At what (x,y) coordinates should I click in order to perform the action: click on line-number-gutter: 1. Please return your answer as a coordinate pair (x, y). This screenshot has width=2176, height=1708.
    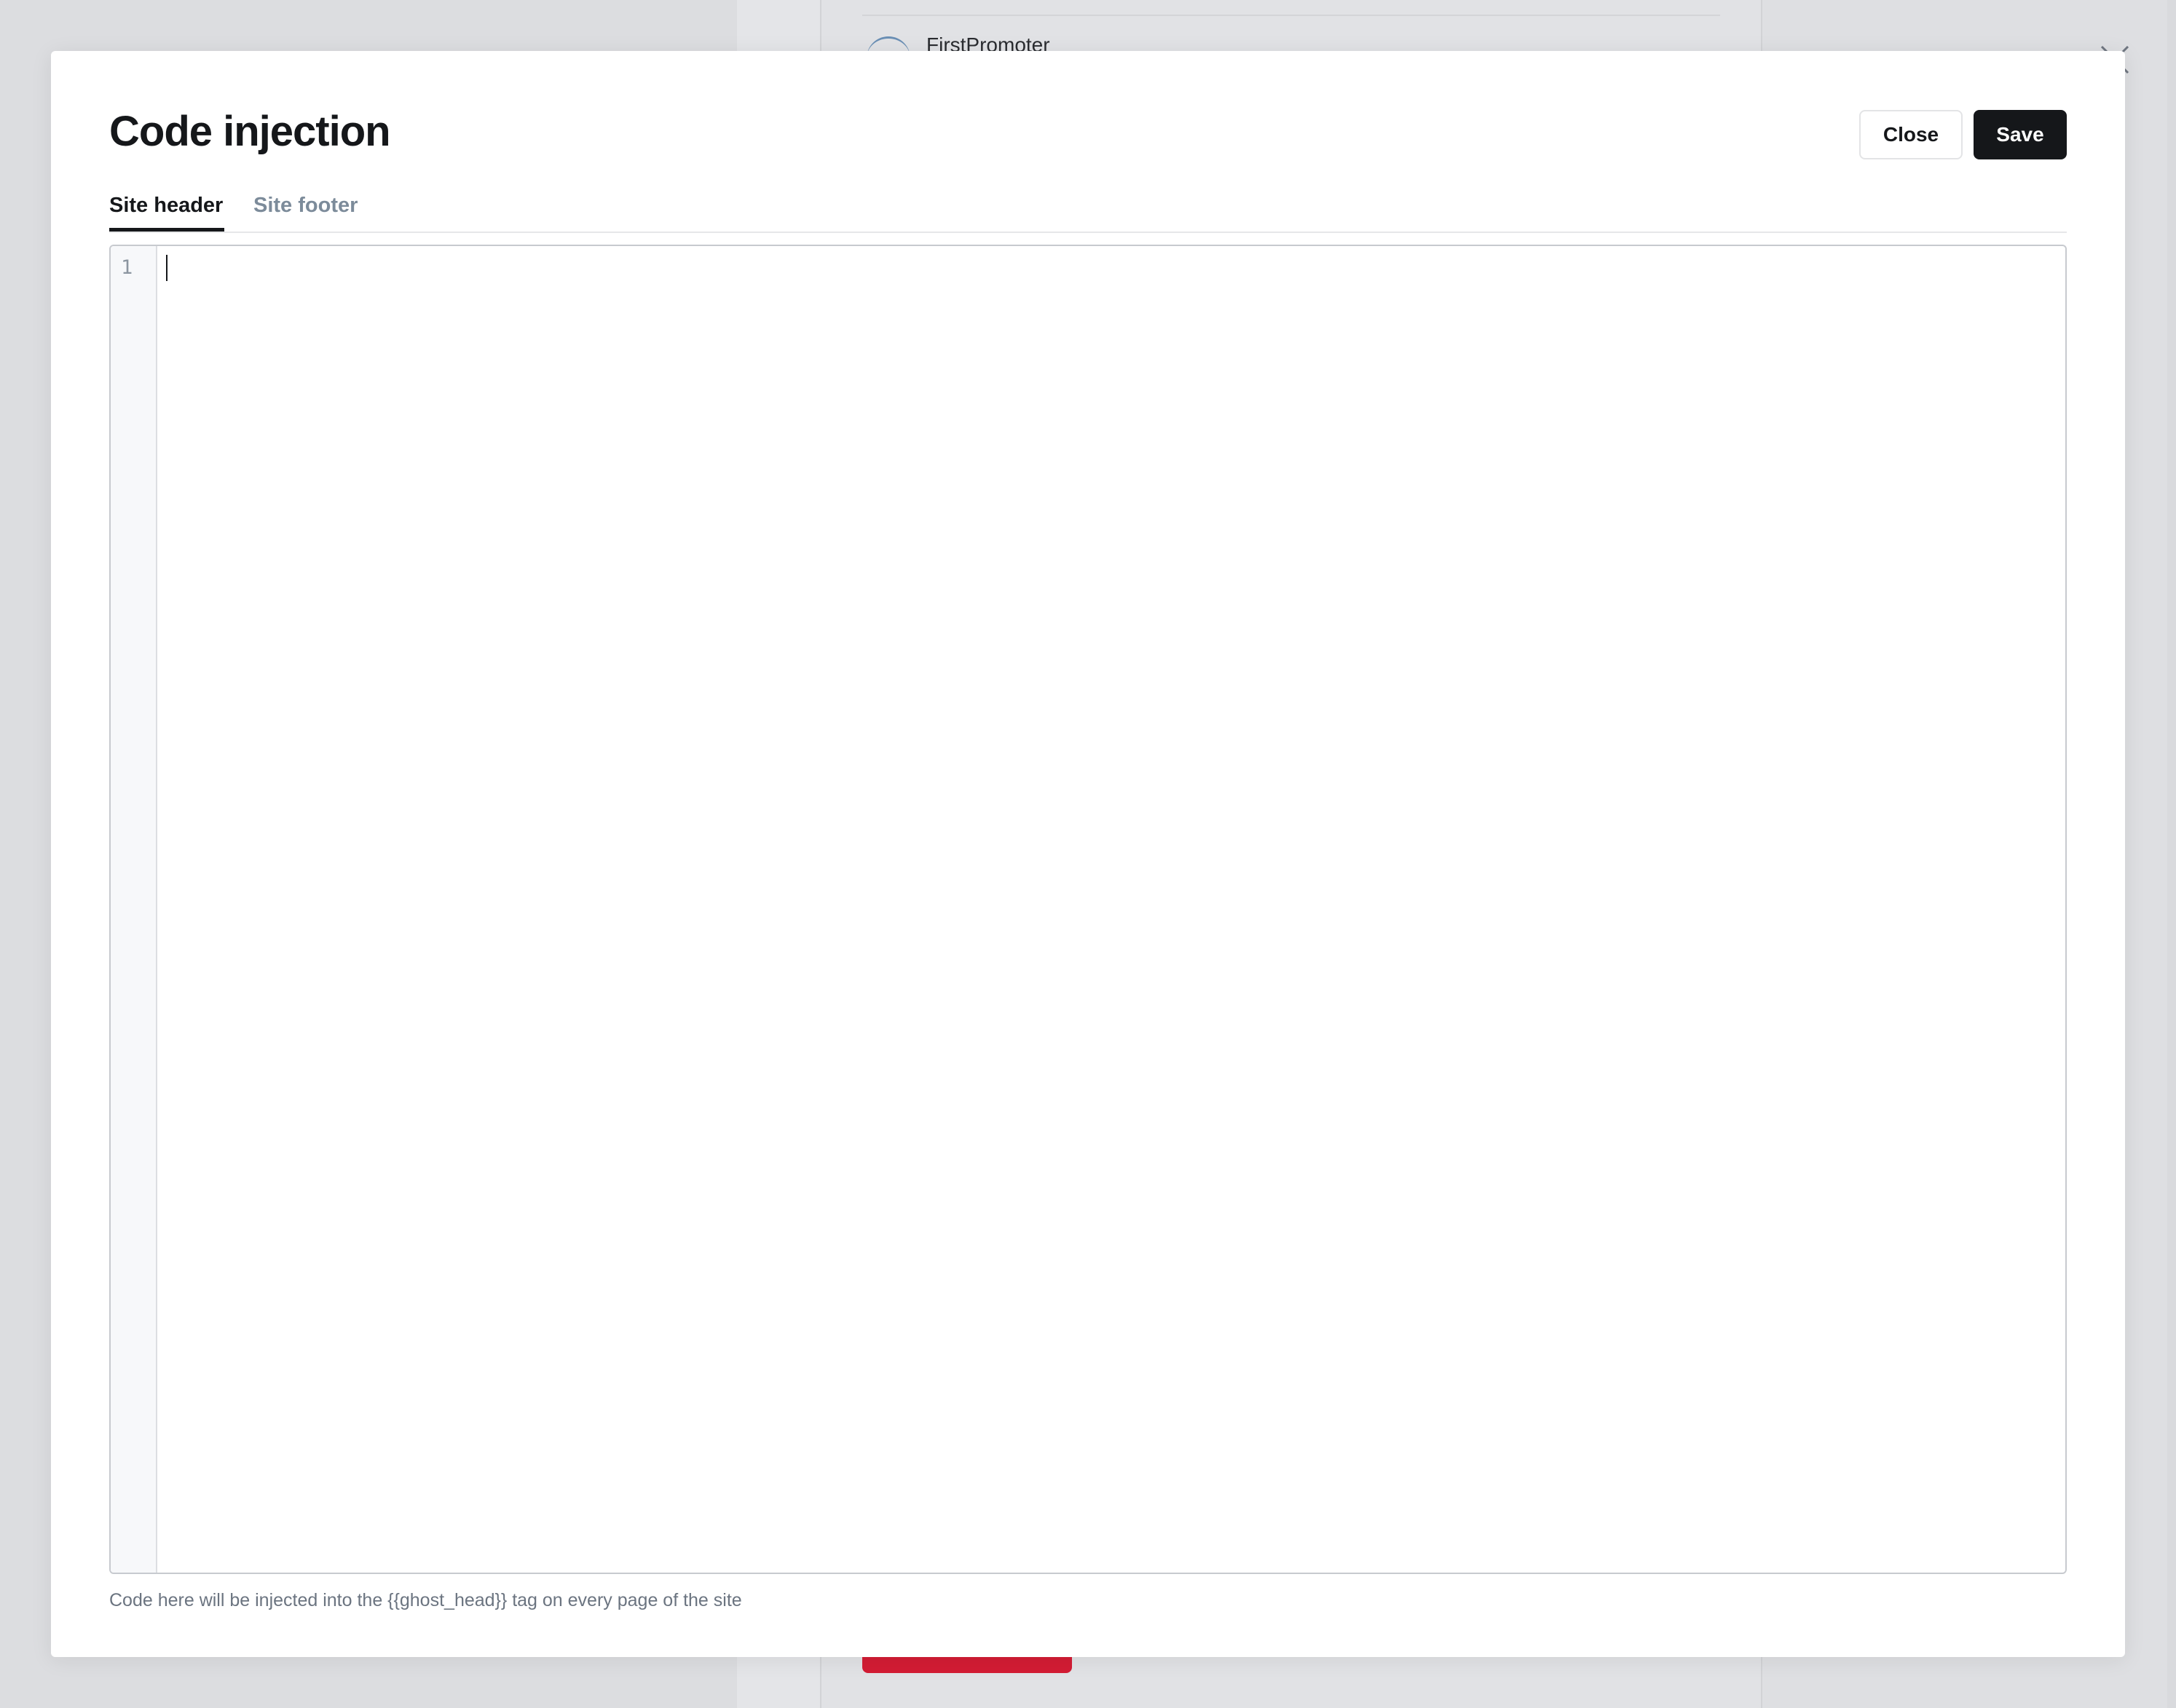
    Looking at the image, I should click on (134, 909).